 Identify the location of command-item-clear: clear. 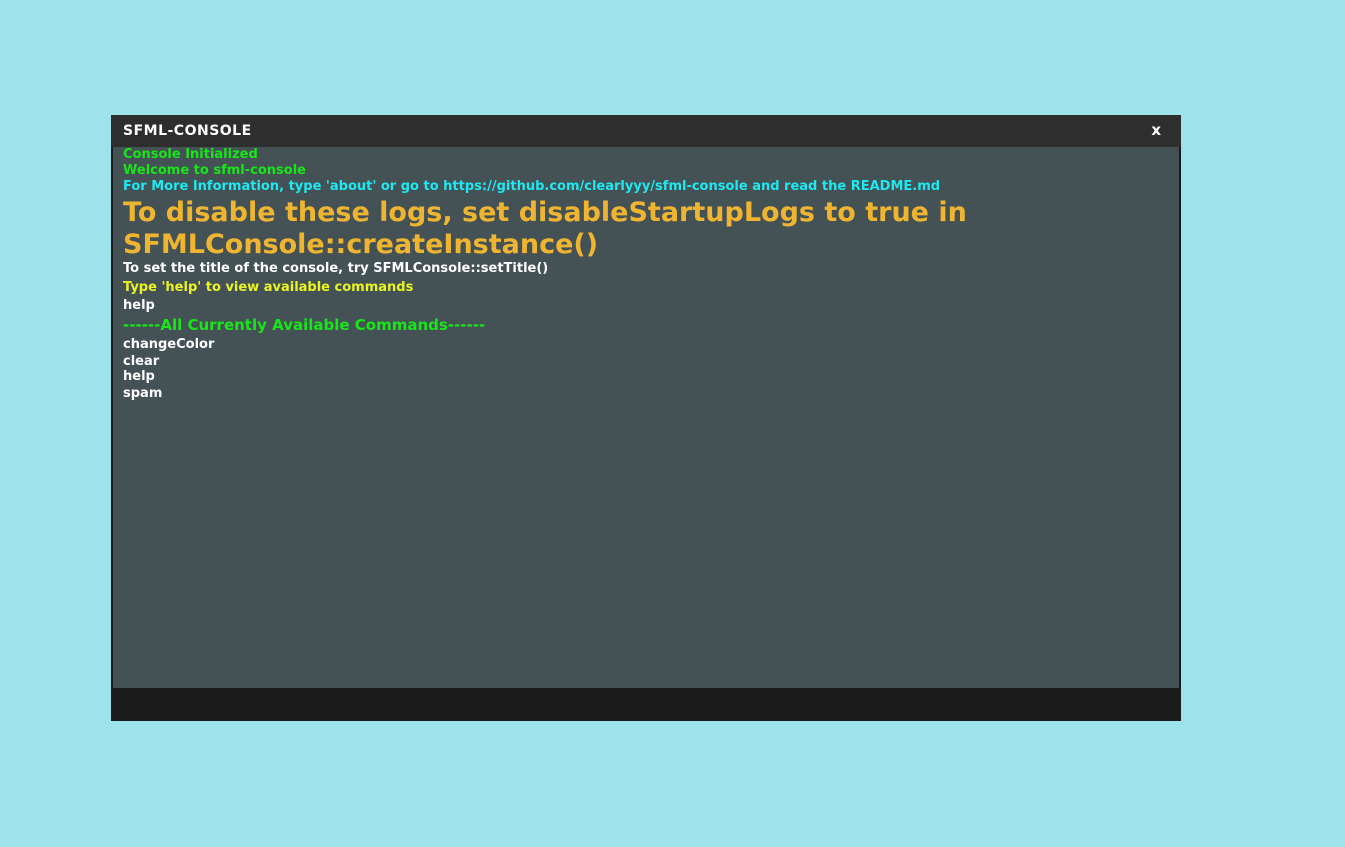
(141, 361).